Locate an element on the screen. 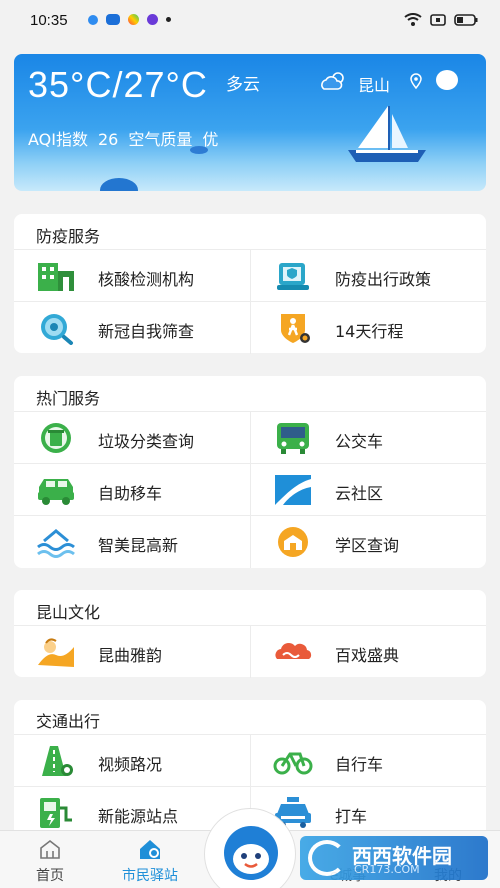 This screenshot has width=500, height=888. bus-icon is located at coordinates (293, 438).